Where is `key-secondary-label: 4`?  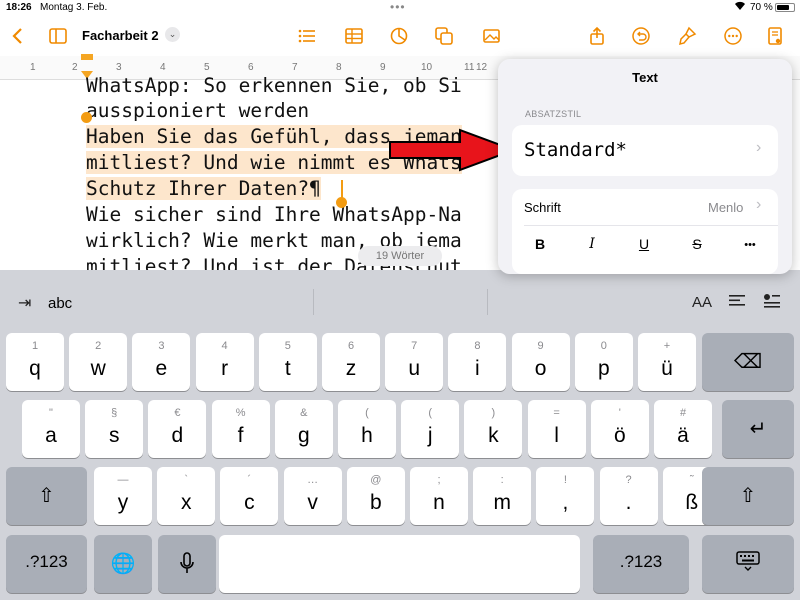
key-secondary-label: 4 is located at coordinates (224, 346).